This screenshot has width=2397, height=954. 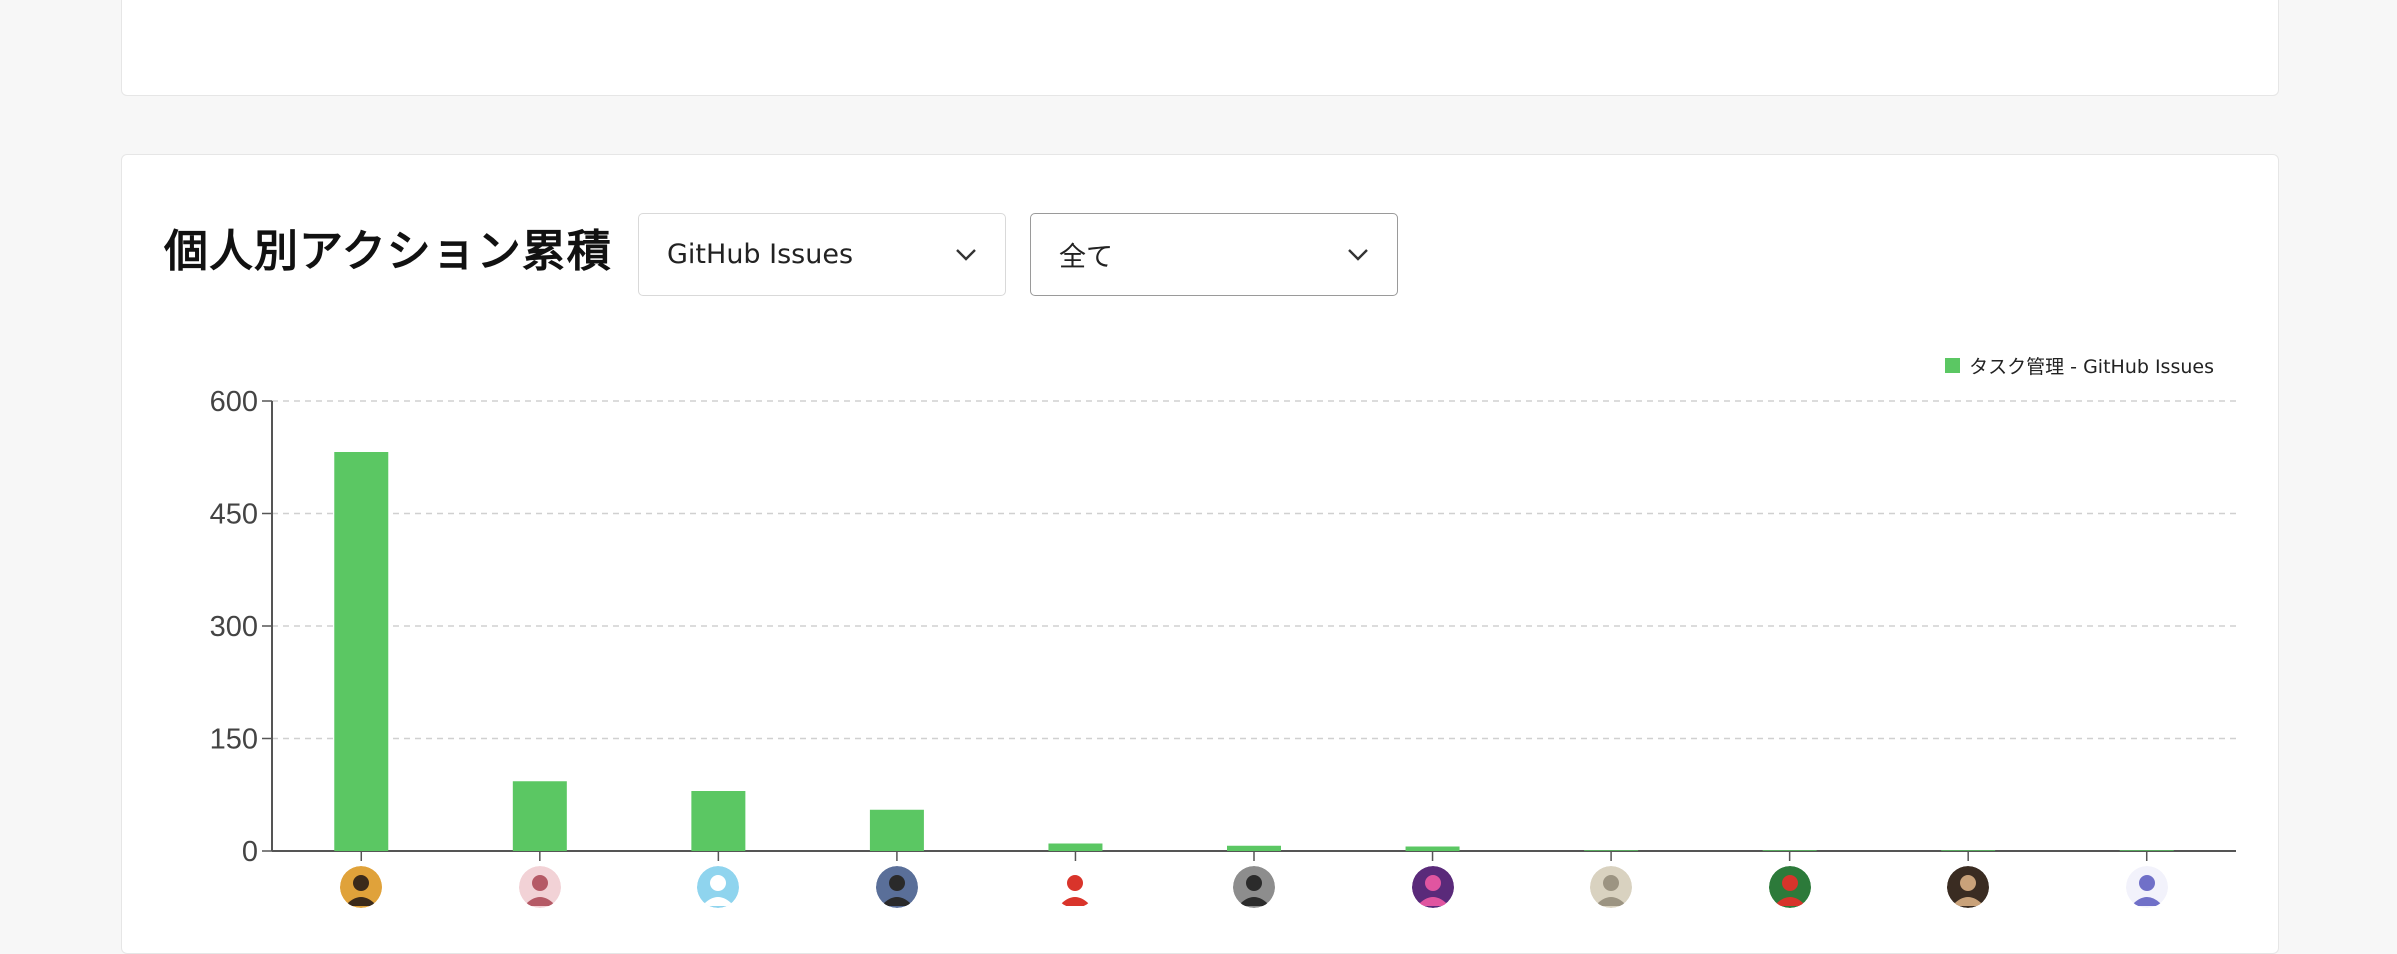 I want to click on avatar-person-dark-icon-graphic, so click(x=1968, y=887).